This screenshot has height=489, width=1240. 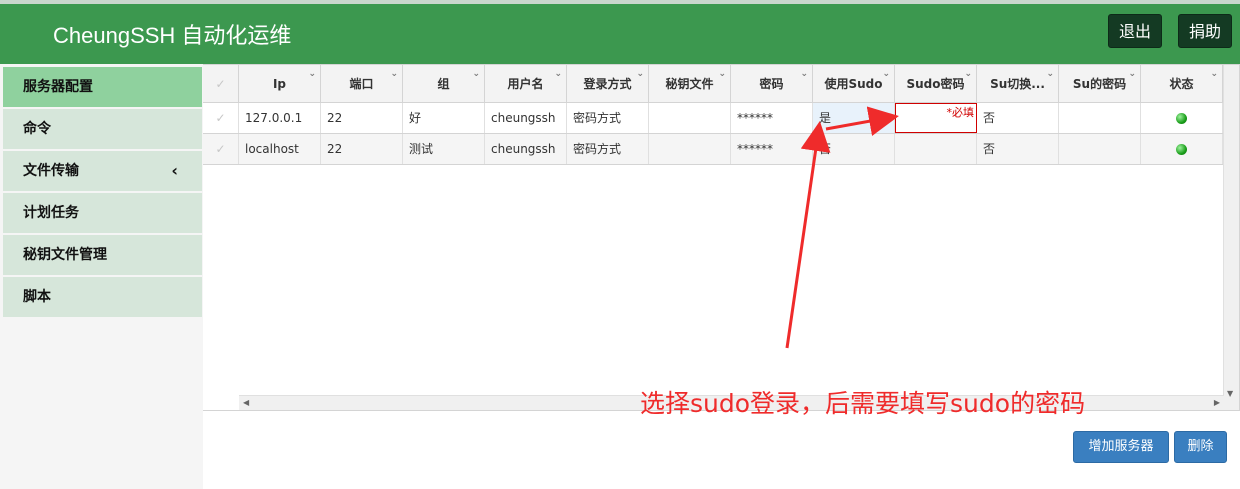 I want to click on cell-sudo-password, so click(x=936, y=149).